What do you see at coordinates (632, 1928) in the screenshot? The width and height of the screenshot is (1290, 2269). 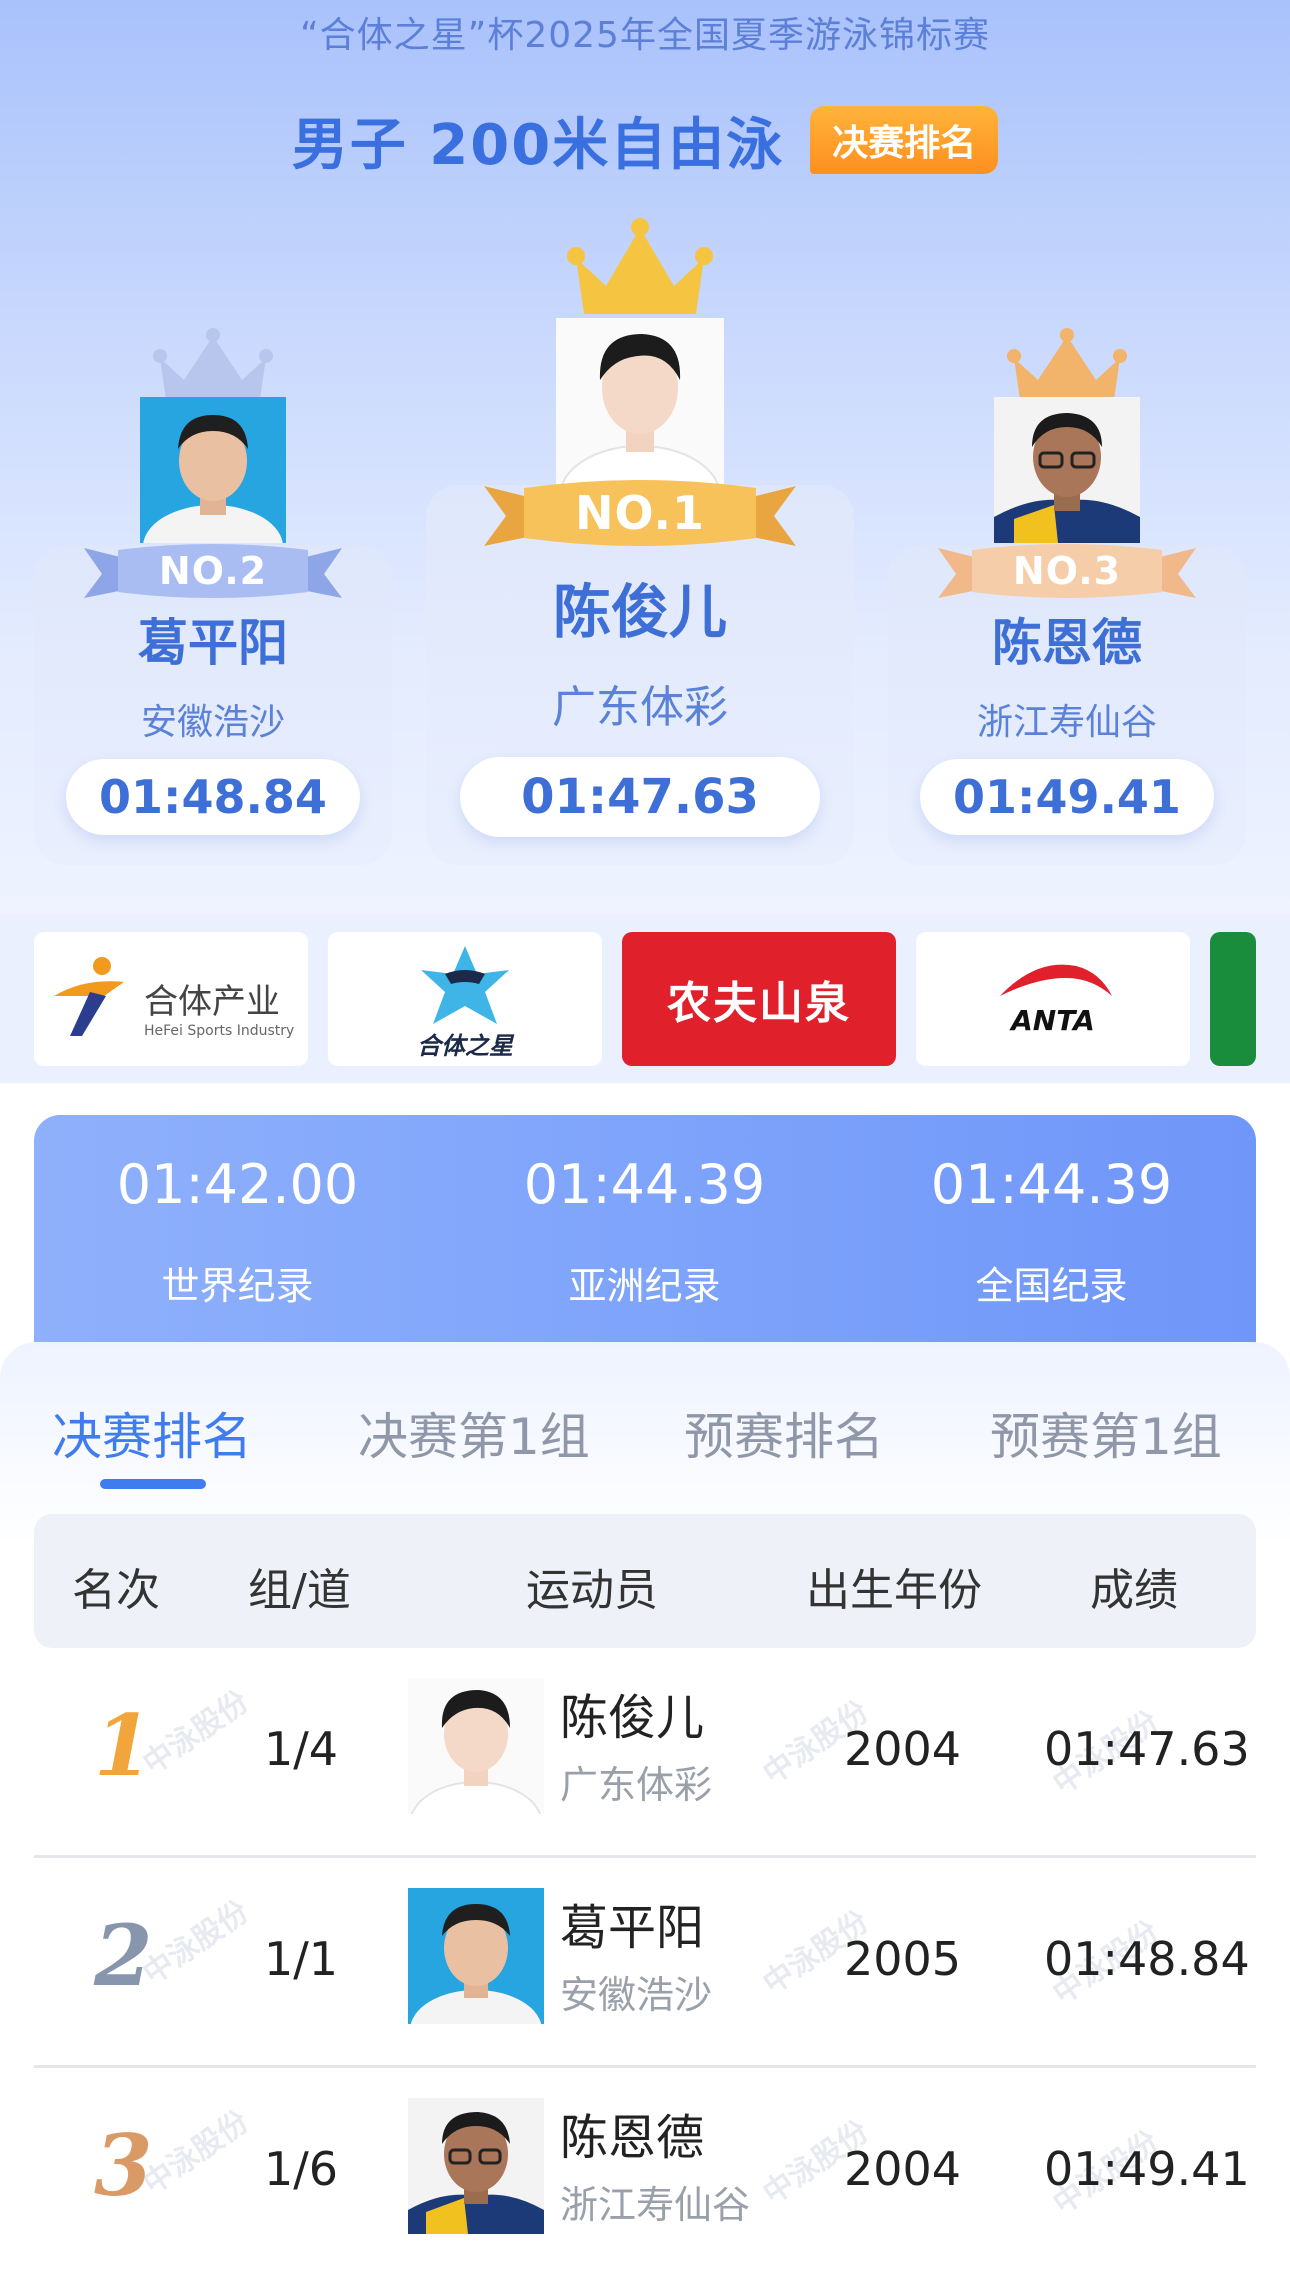 I see `athlete-name: 葛平阳` at bounding box center [632, 1928].